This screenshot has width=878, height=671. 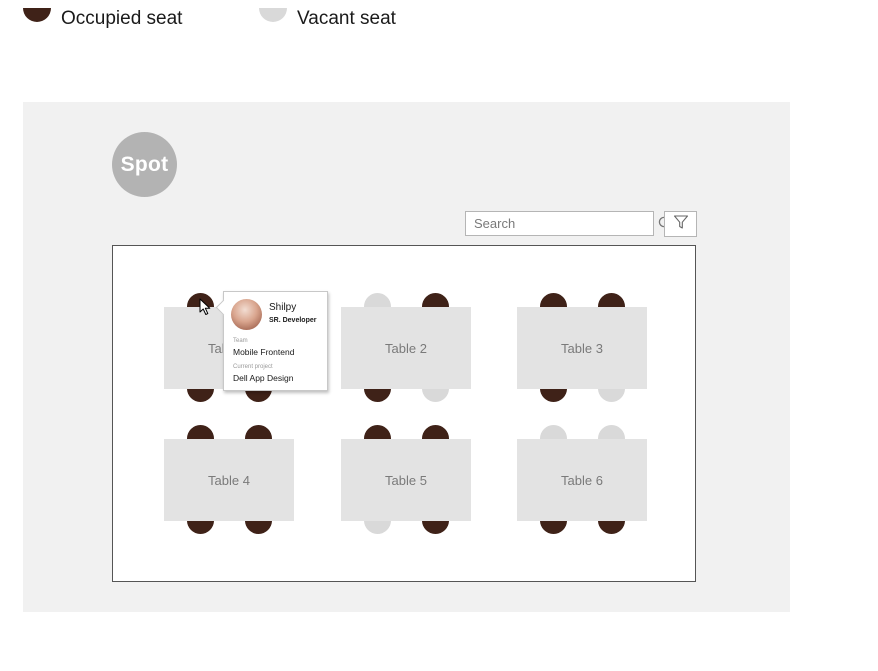 I want to click on vacant-seat-swatch, so click(x=273, y=19).